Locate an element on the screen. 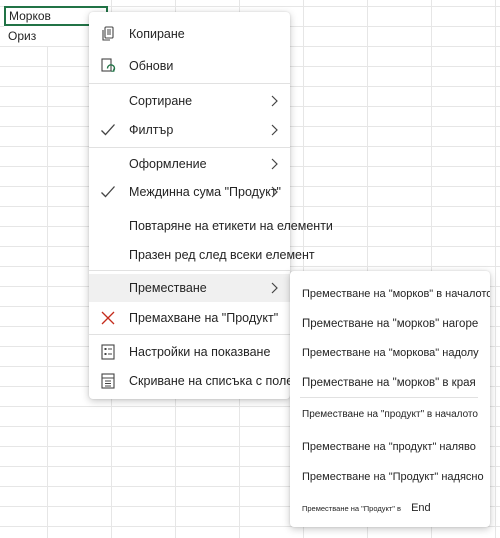 The image size is (500, 538). sort-label: Сортиране is located at coordinates (161, 101).